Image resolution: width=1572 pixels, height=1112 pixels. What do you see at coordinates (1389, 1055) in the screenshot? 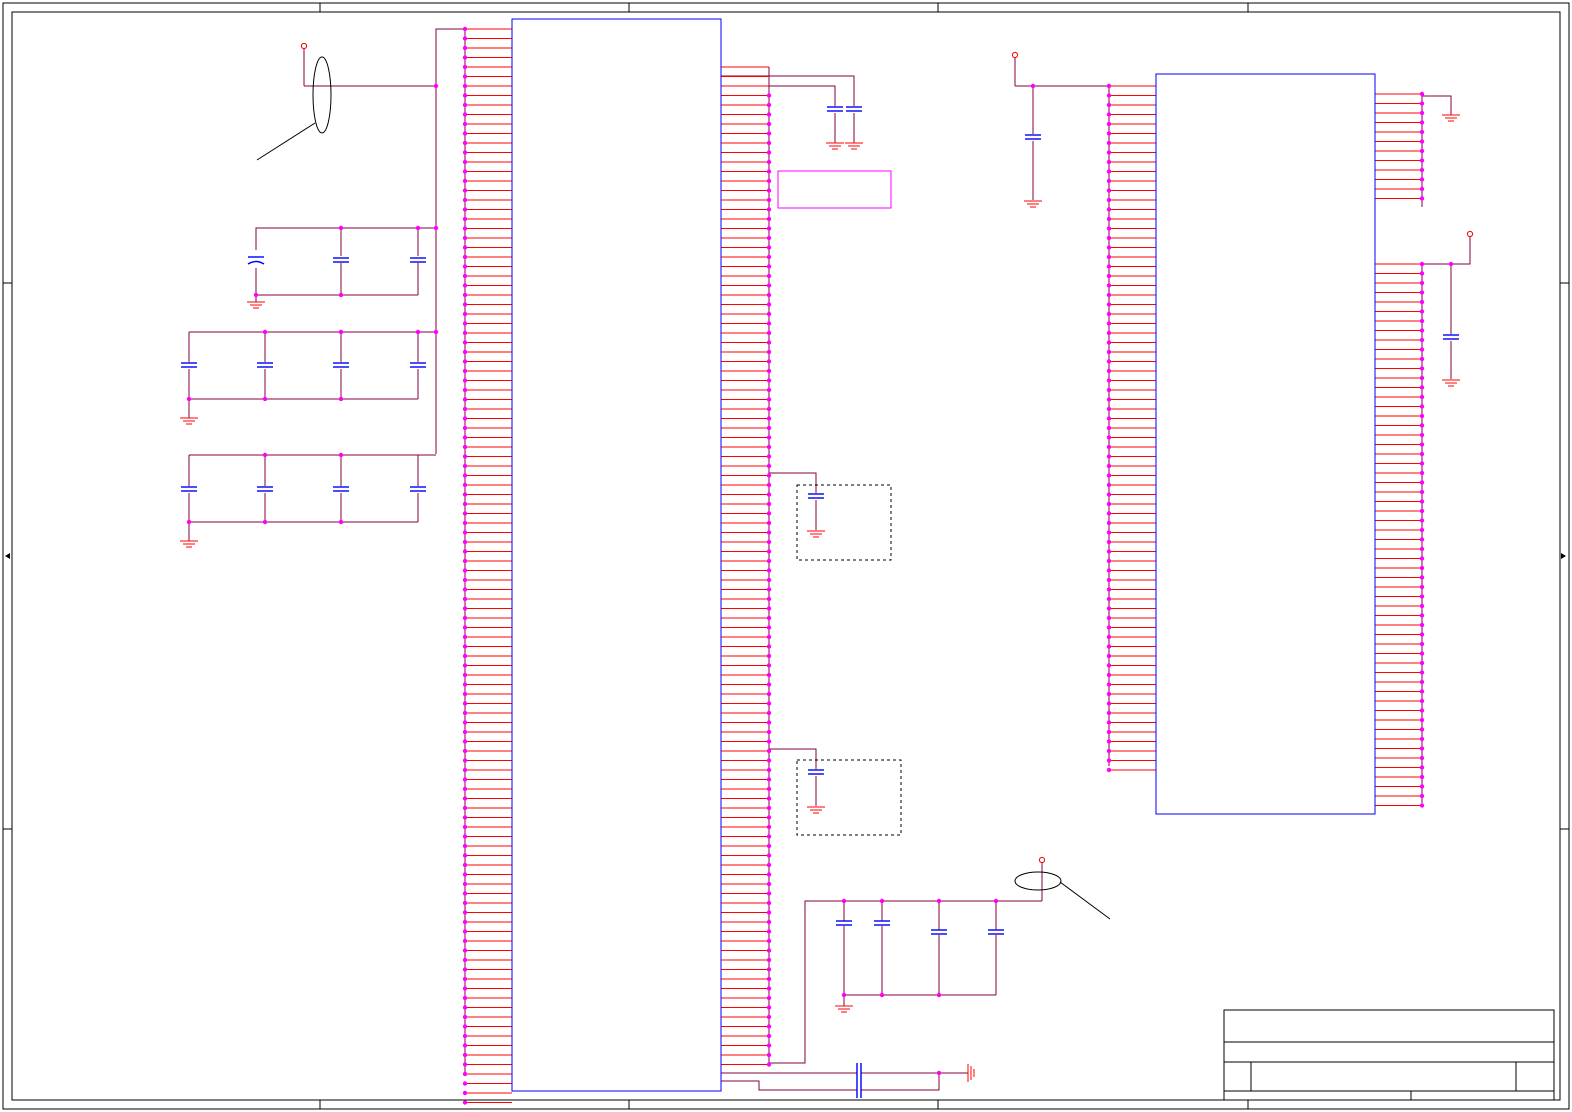
I see `title-block` at bounding box center [1389, 1055].